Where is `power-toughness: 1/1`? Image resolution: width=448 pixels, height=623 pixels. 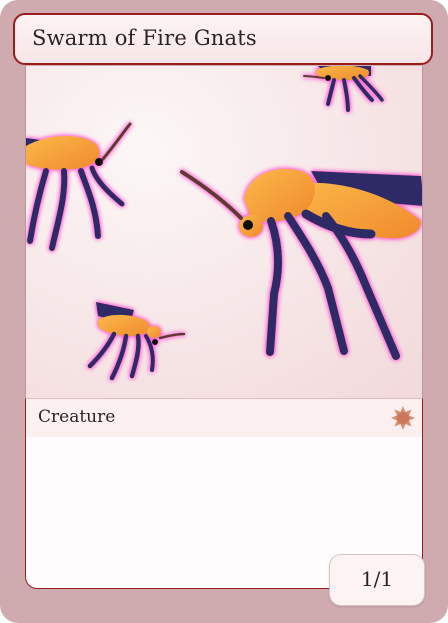
power-toughness: 1/1 is located at coordinates (377, 579).